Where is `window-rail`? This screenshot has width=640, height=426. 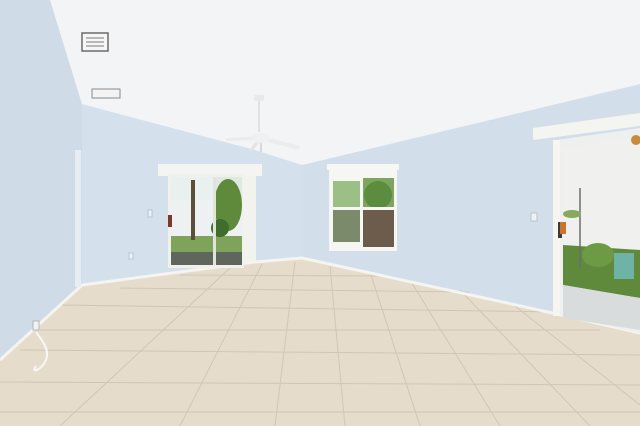 window-rail is located at coordinates (363, 208).